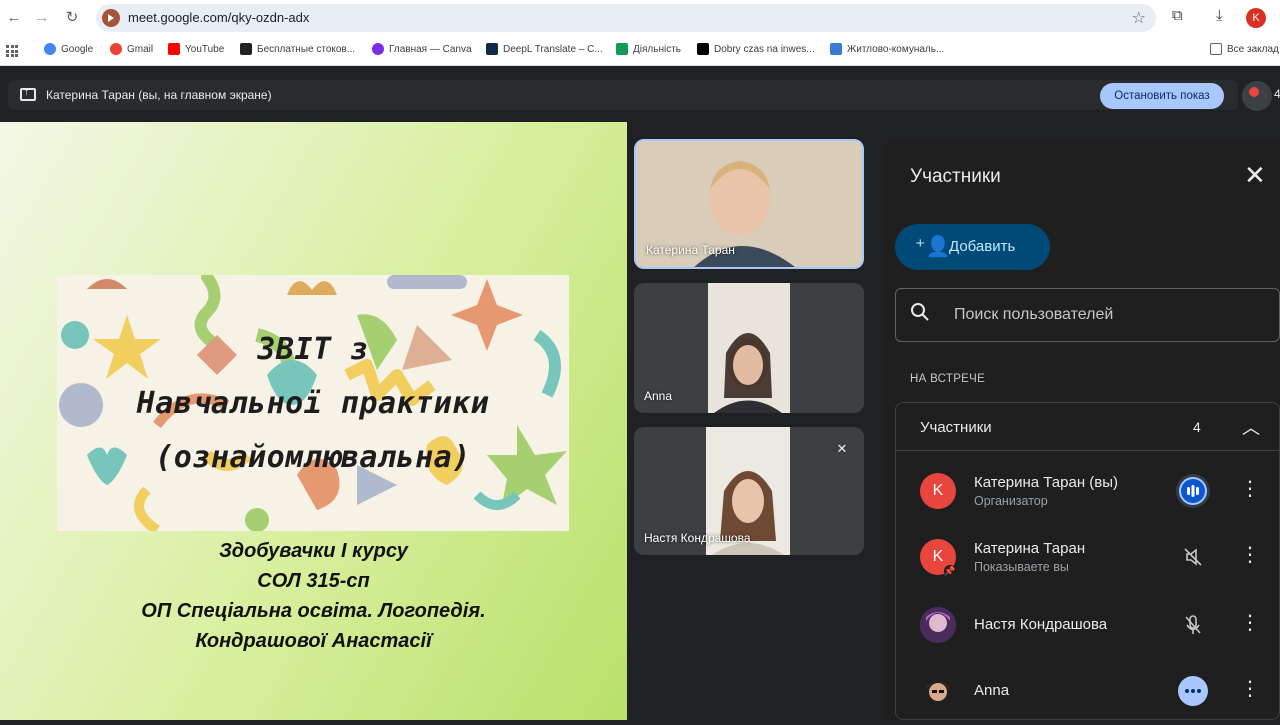 The image size is (1280, 725). I want to click on participant-name: Настя Кондрашова, so click(1041, 624).